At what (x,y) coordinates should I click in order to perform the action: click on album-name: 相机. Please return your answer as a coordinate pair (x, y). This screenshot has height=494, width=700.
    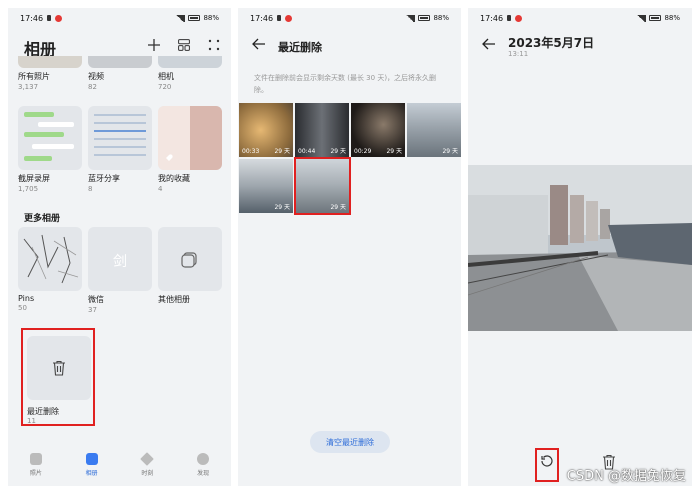
    Looking at the image, I should click on (166, 76).